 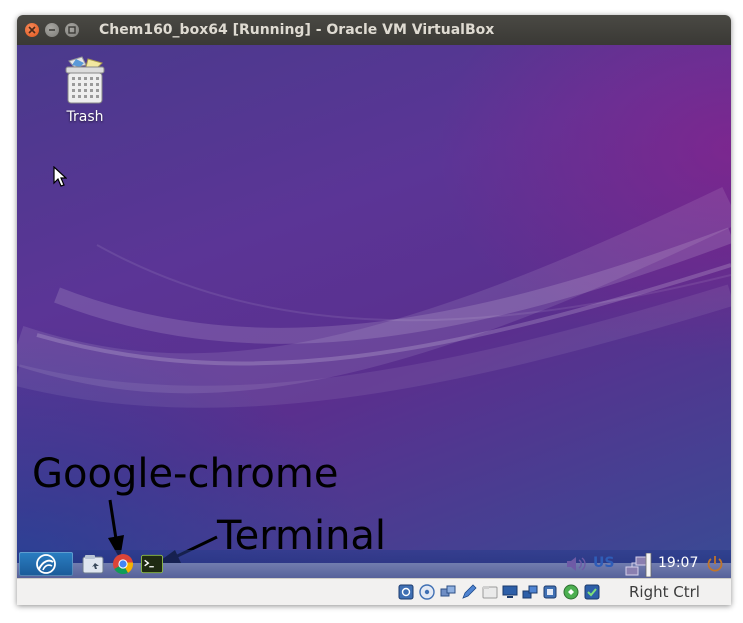 I want to click on host-key-label: Right Ctrl, so click(x=664, y=592).